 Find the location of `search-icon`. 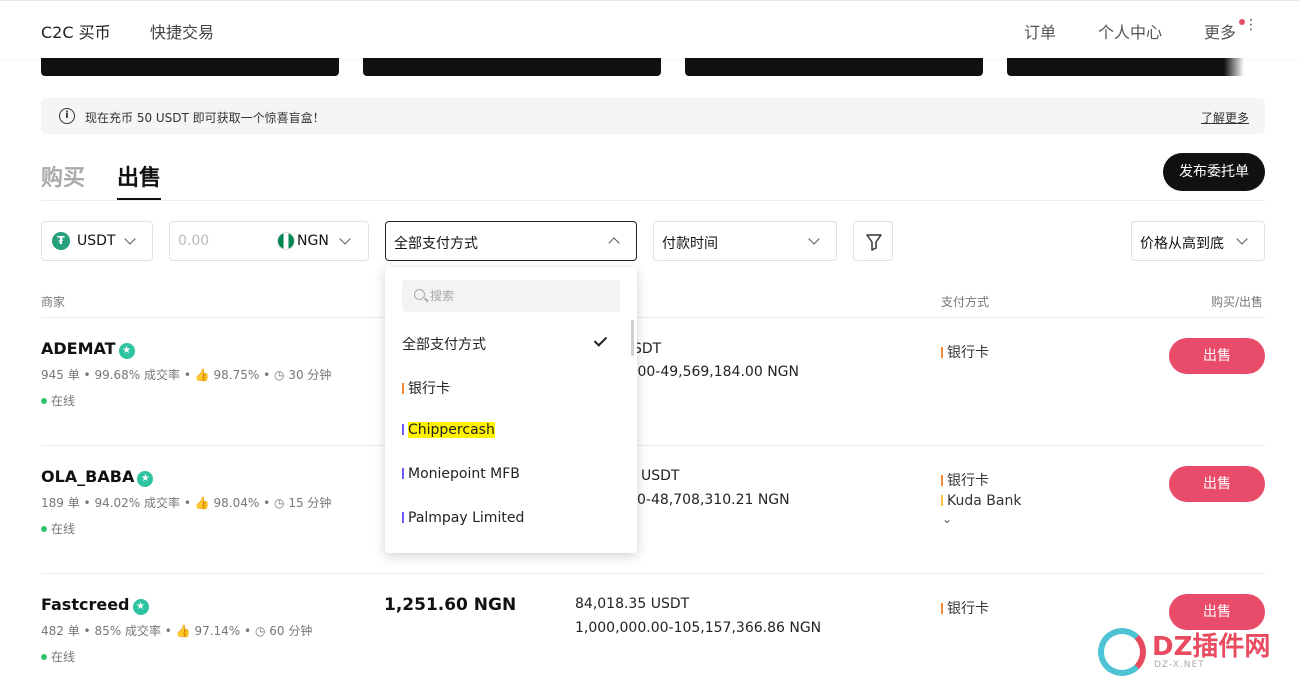

search-icon is located at coordinates (419, 294).